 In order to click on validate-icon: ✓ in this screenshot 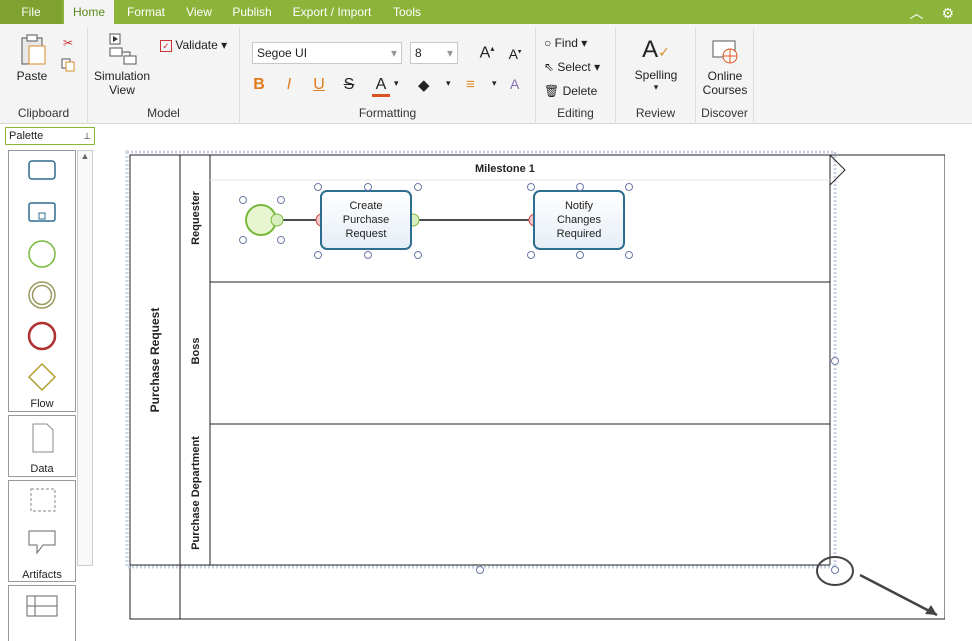, I will do `click(166, 46)`.